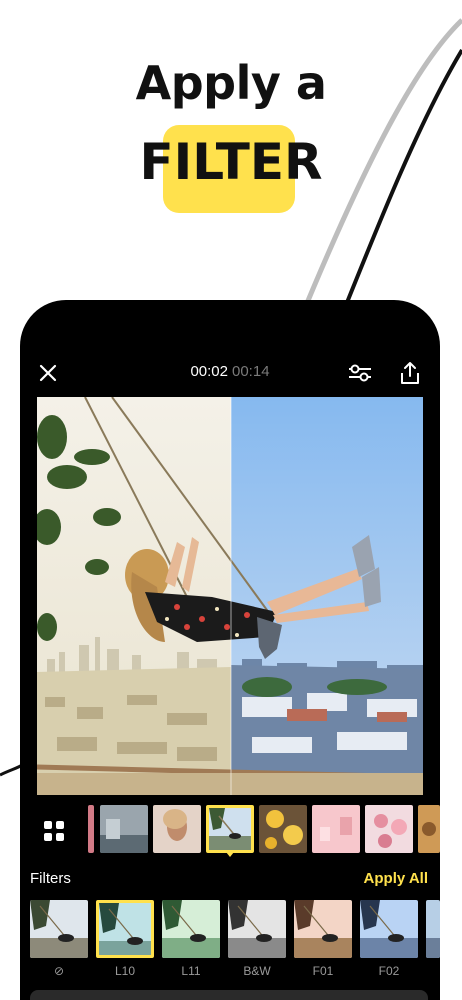  I want to click on sliders-icon, so click(360, 373).